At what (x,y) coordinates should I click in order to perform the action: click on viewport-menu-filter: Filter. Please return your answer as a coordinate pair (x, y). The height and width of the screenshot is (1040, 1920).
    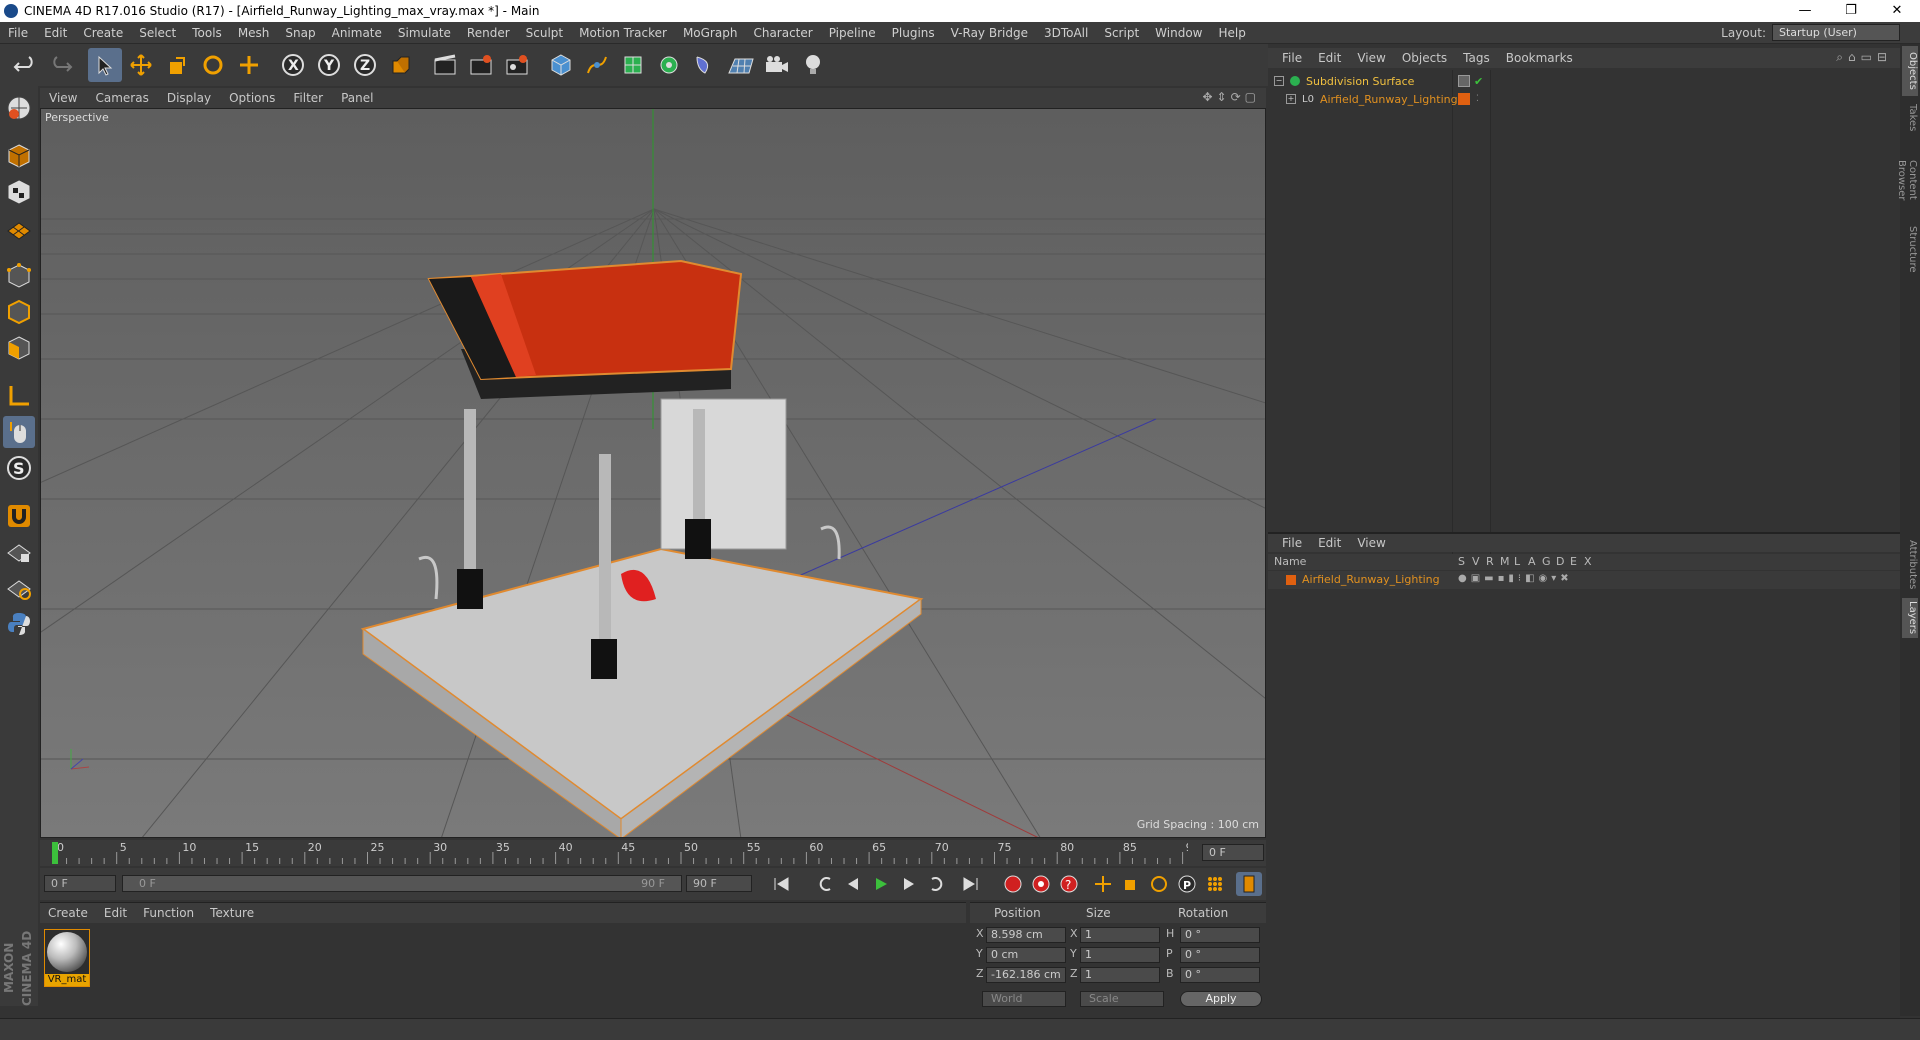
    Looking at the image, I should click on (308, 98).